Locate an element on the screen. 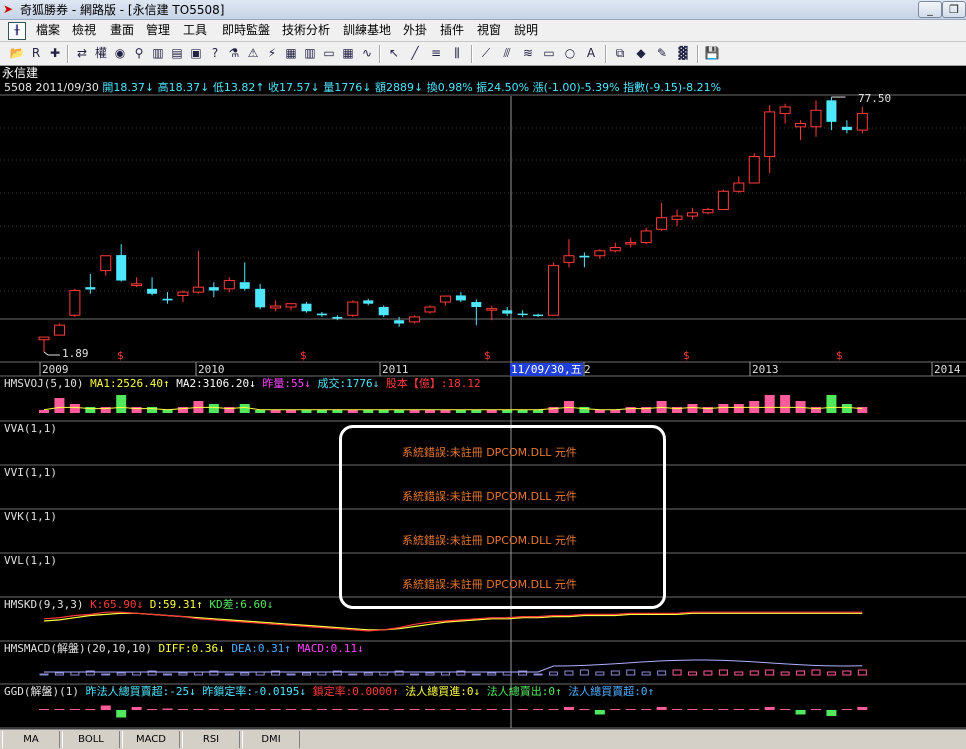 The height and width of the screenshot is (749, 966). error-message-vvi: 系統錯誤:未註冊 DPCOM.DLL 元件 is located at coordinates (489, 496).